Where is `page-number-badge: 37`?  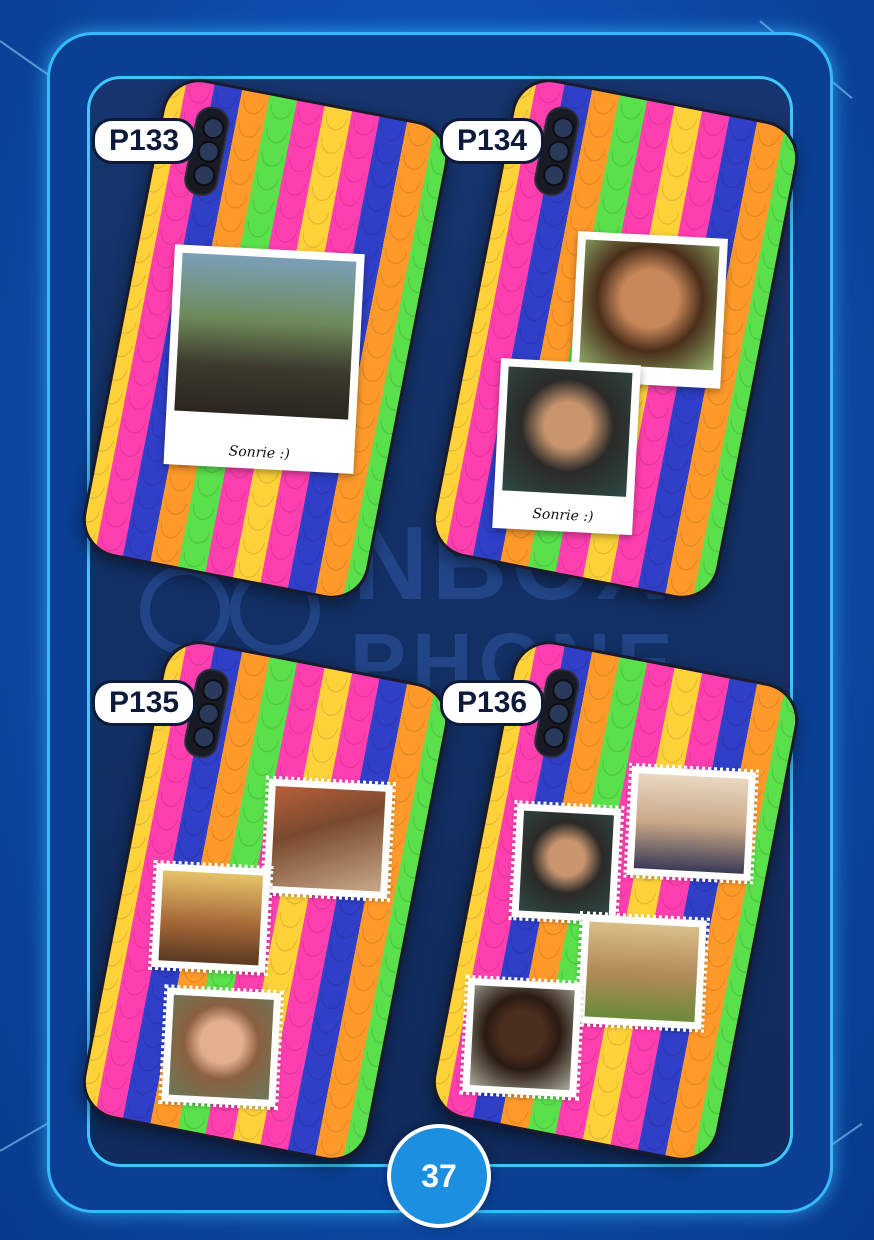
page-number-badge: 37 is located at coordinates (439, 1176).